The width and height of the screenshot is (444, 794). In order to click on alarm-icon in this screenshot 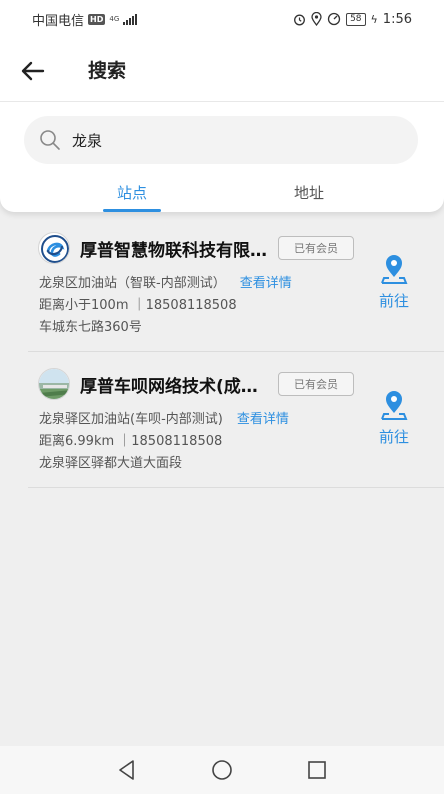, I will do `click(300, 19)`.